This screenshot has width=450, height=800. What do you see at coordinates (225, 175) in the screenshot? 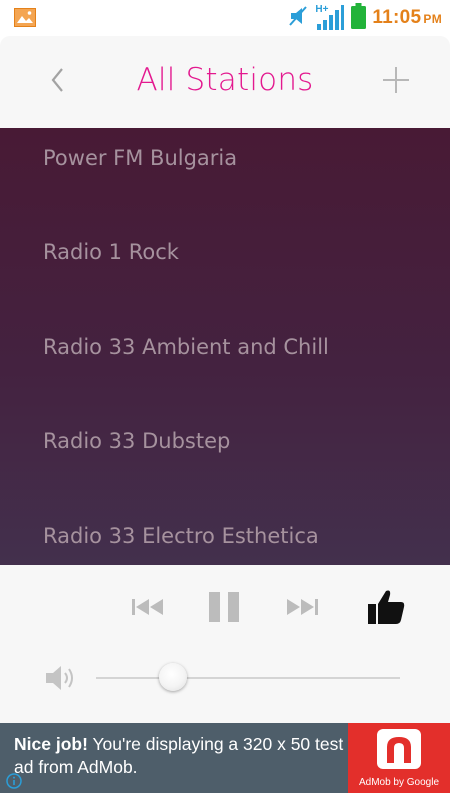
I see `station-item: Power FM Bulgaria` at bounding box center [225, 175].